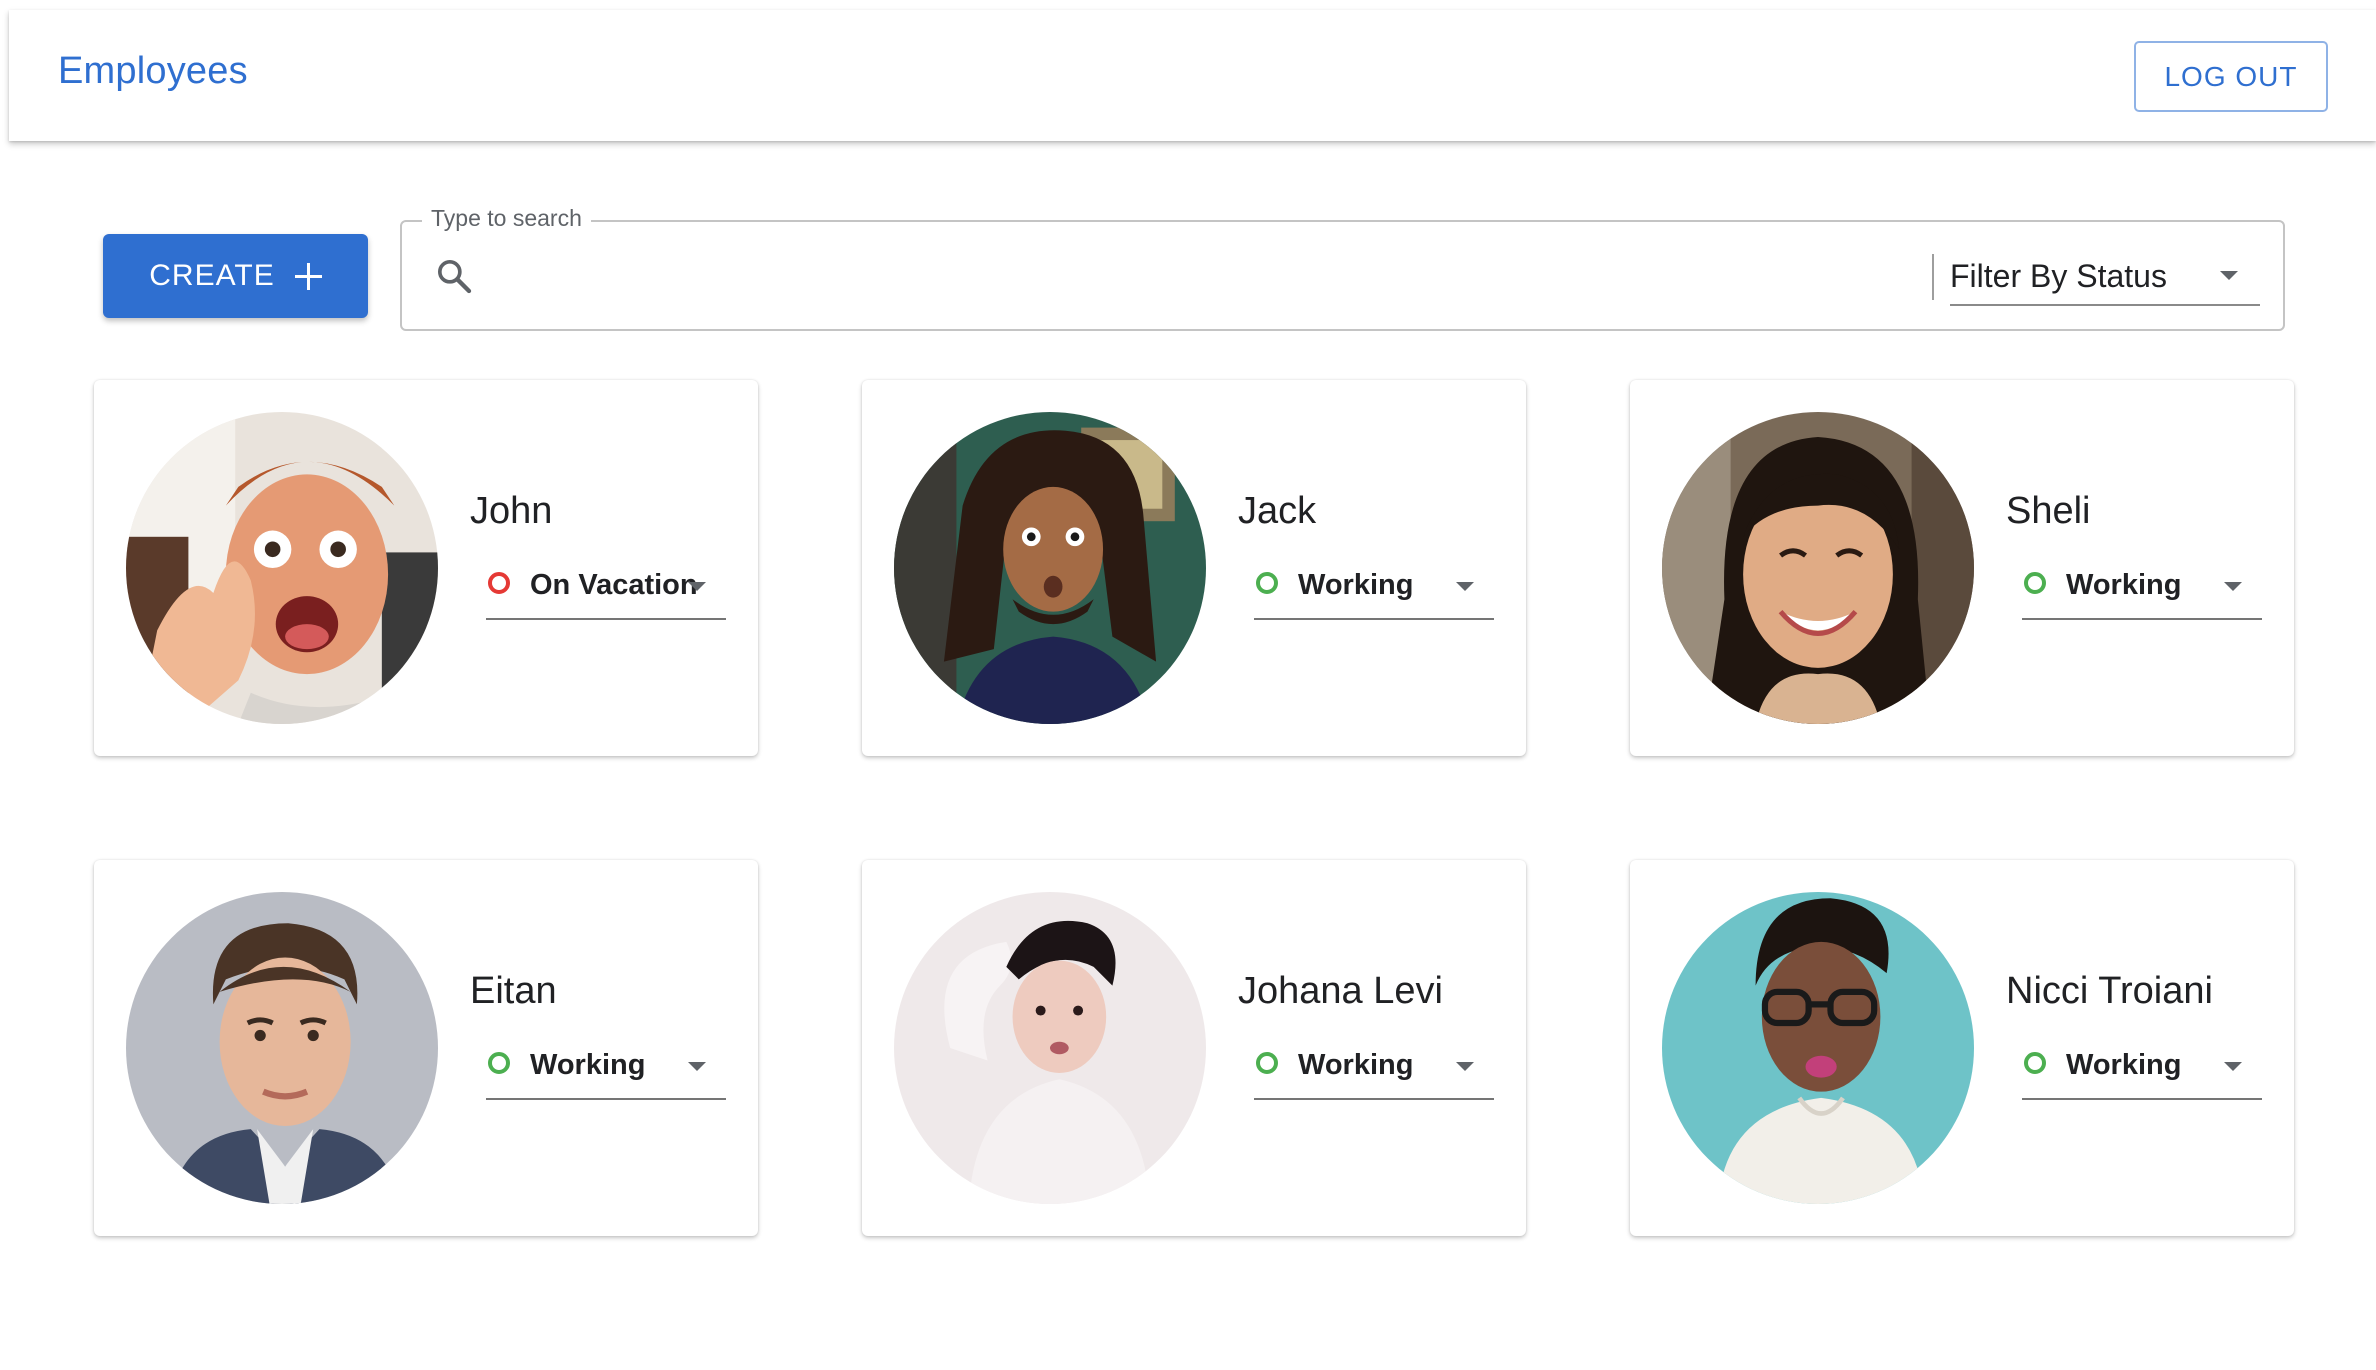 The height and width of the screenshot is (1370, 2376). Describe the element at coordinates (506, 218) in the screenshot. I see `search-legend: Type to search` at that location.